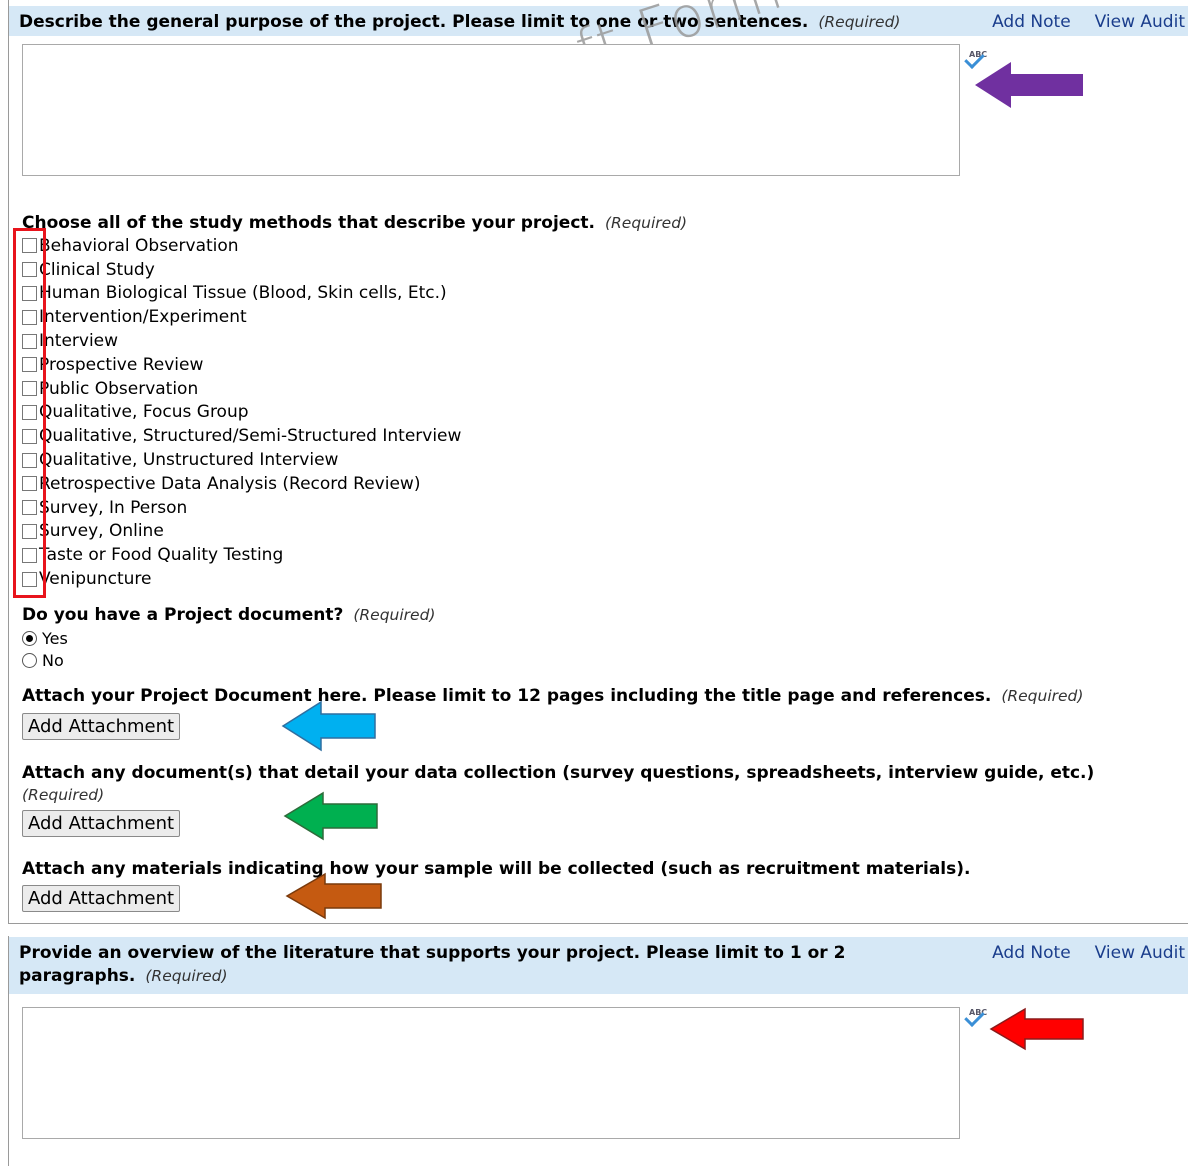  Describe the element at coordinates (241, 460) in the screenshot. I see `method-option: Qualitative, Unstructured Interview` at that location.